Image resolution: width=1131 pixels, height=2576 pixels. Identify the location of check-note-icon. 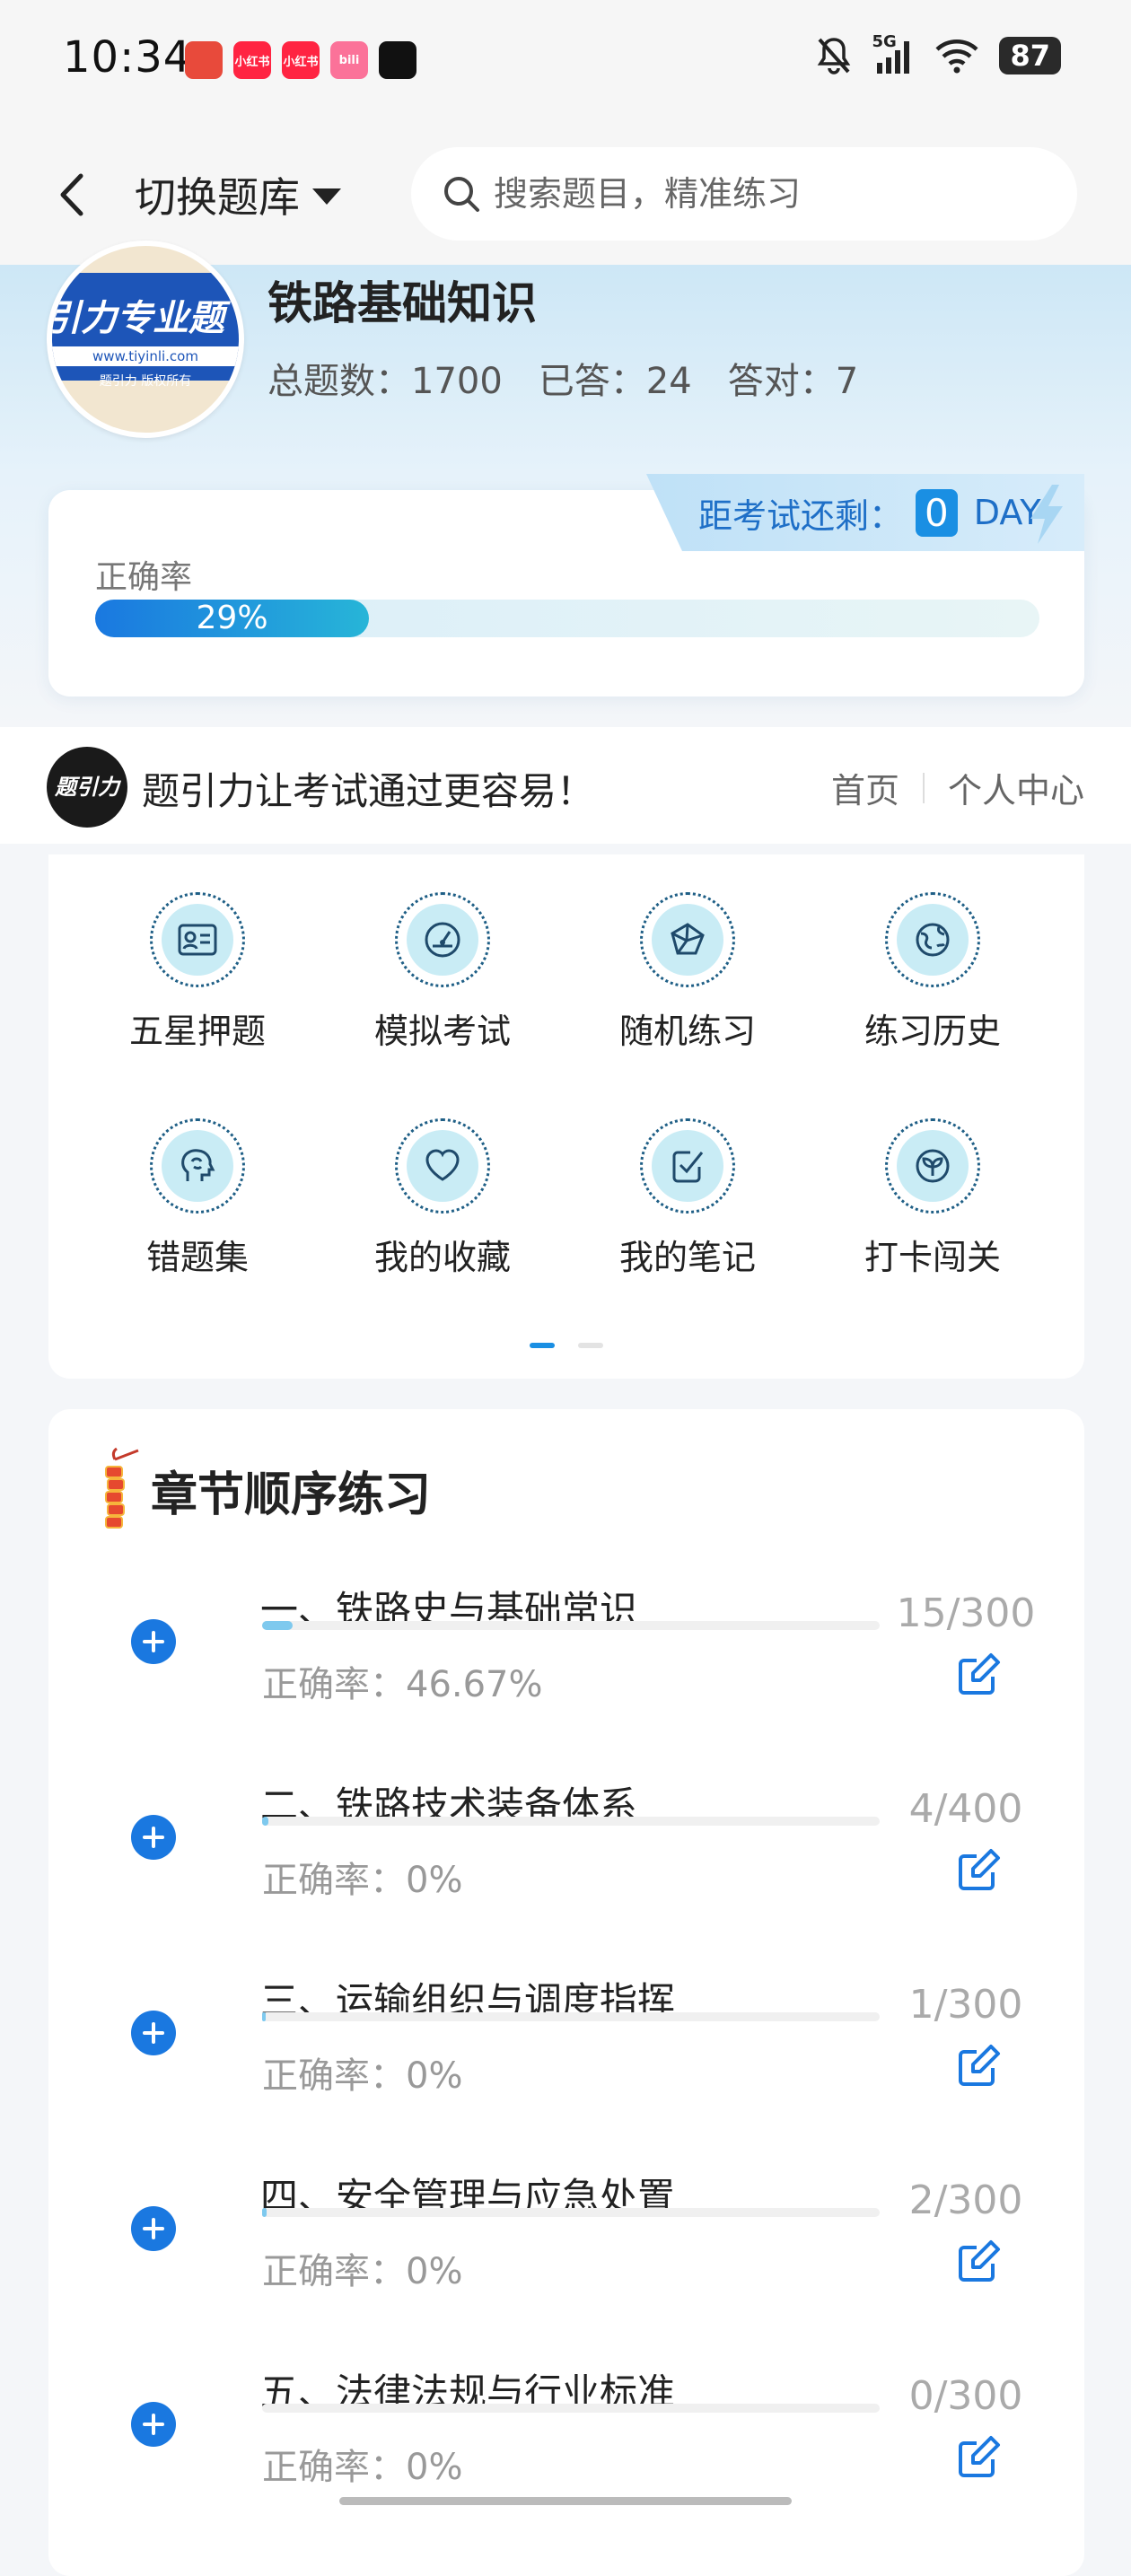
(687, 1166).